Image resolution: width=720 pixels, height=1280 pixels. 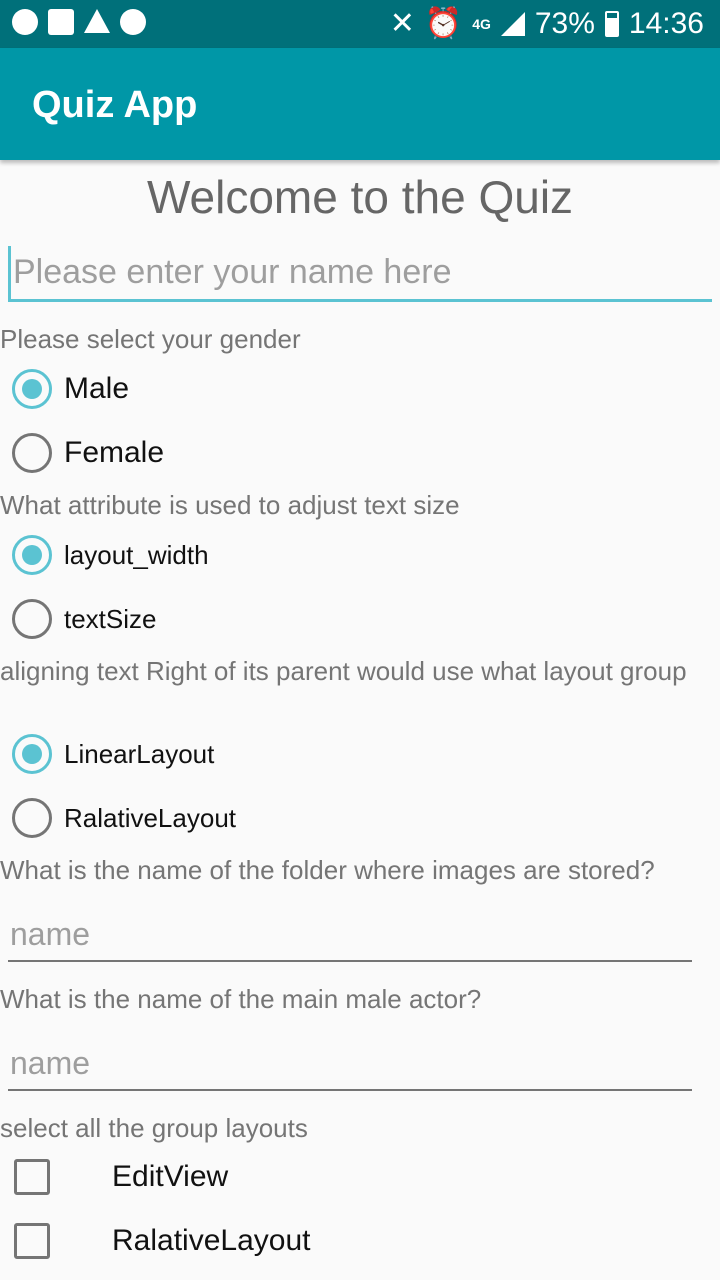 I want to click on gender-female-radio: Female, so click(x=88, y=453).